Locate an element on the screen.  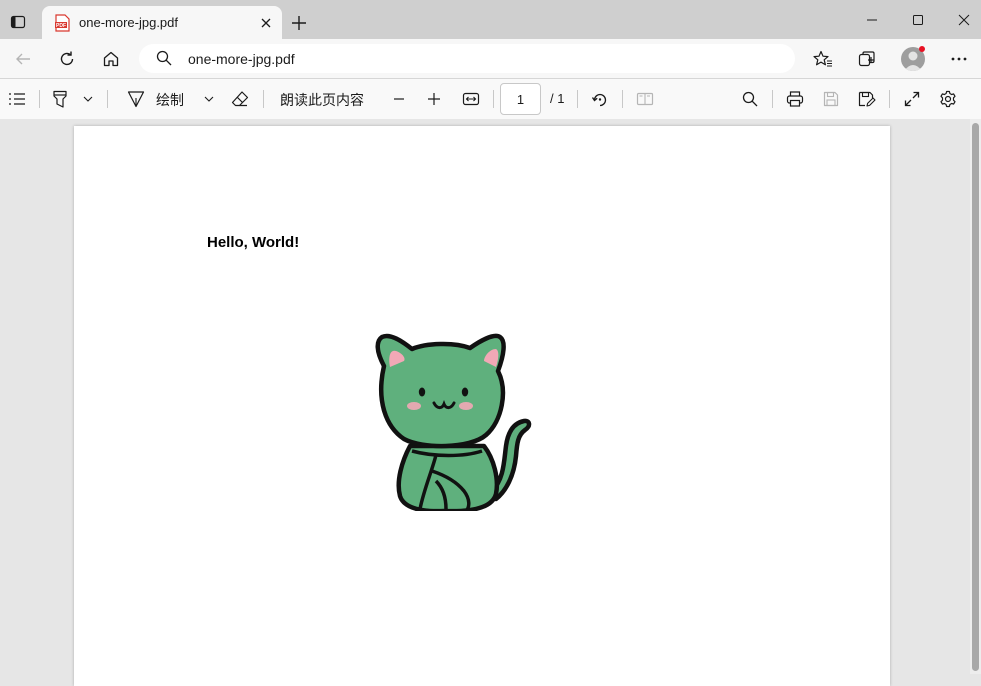
scrollbar-thumb is located at coordinates (975, 397).